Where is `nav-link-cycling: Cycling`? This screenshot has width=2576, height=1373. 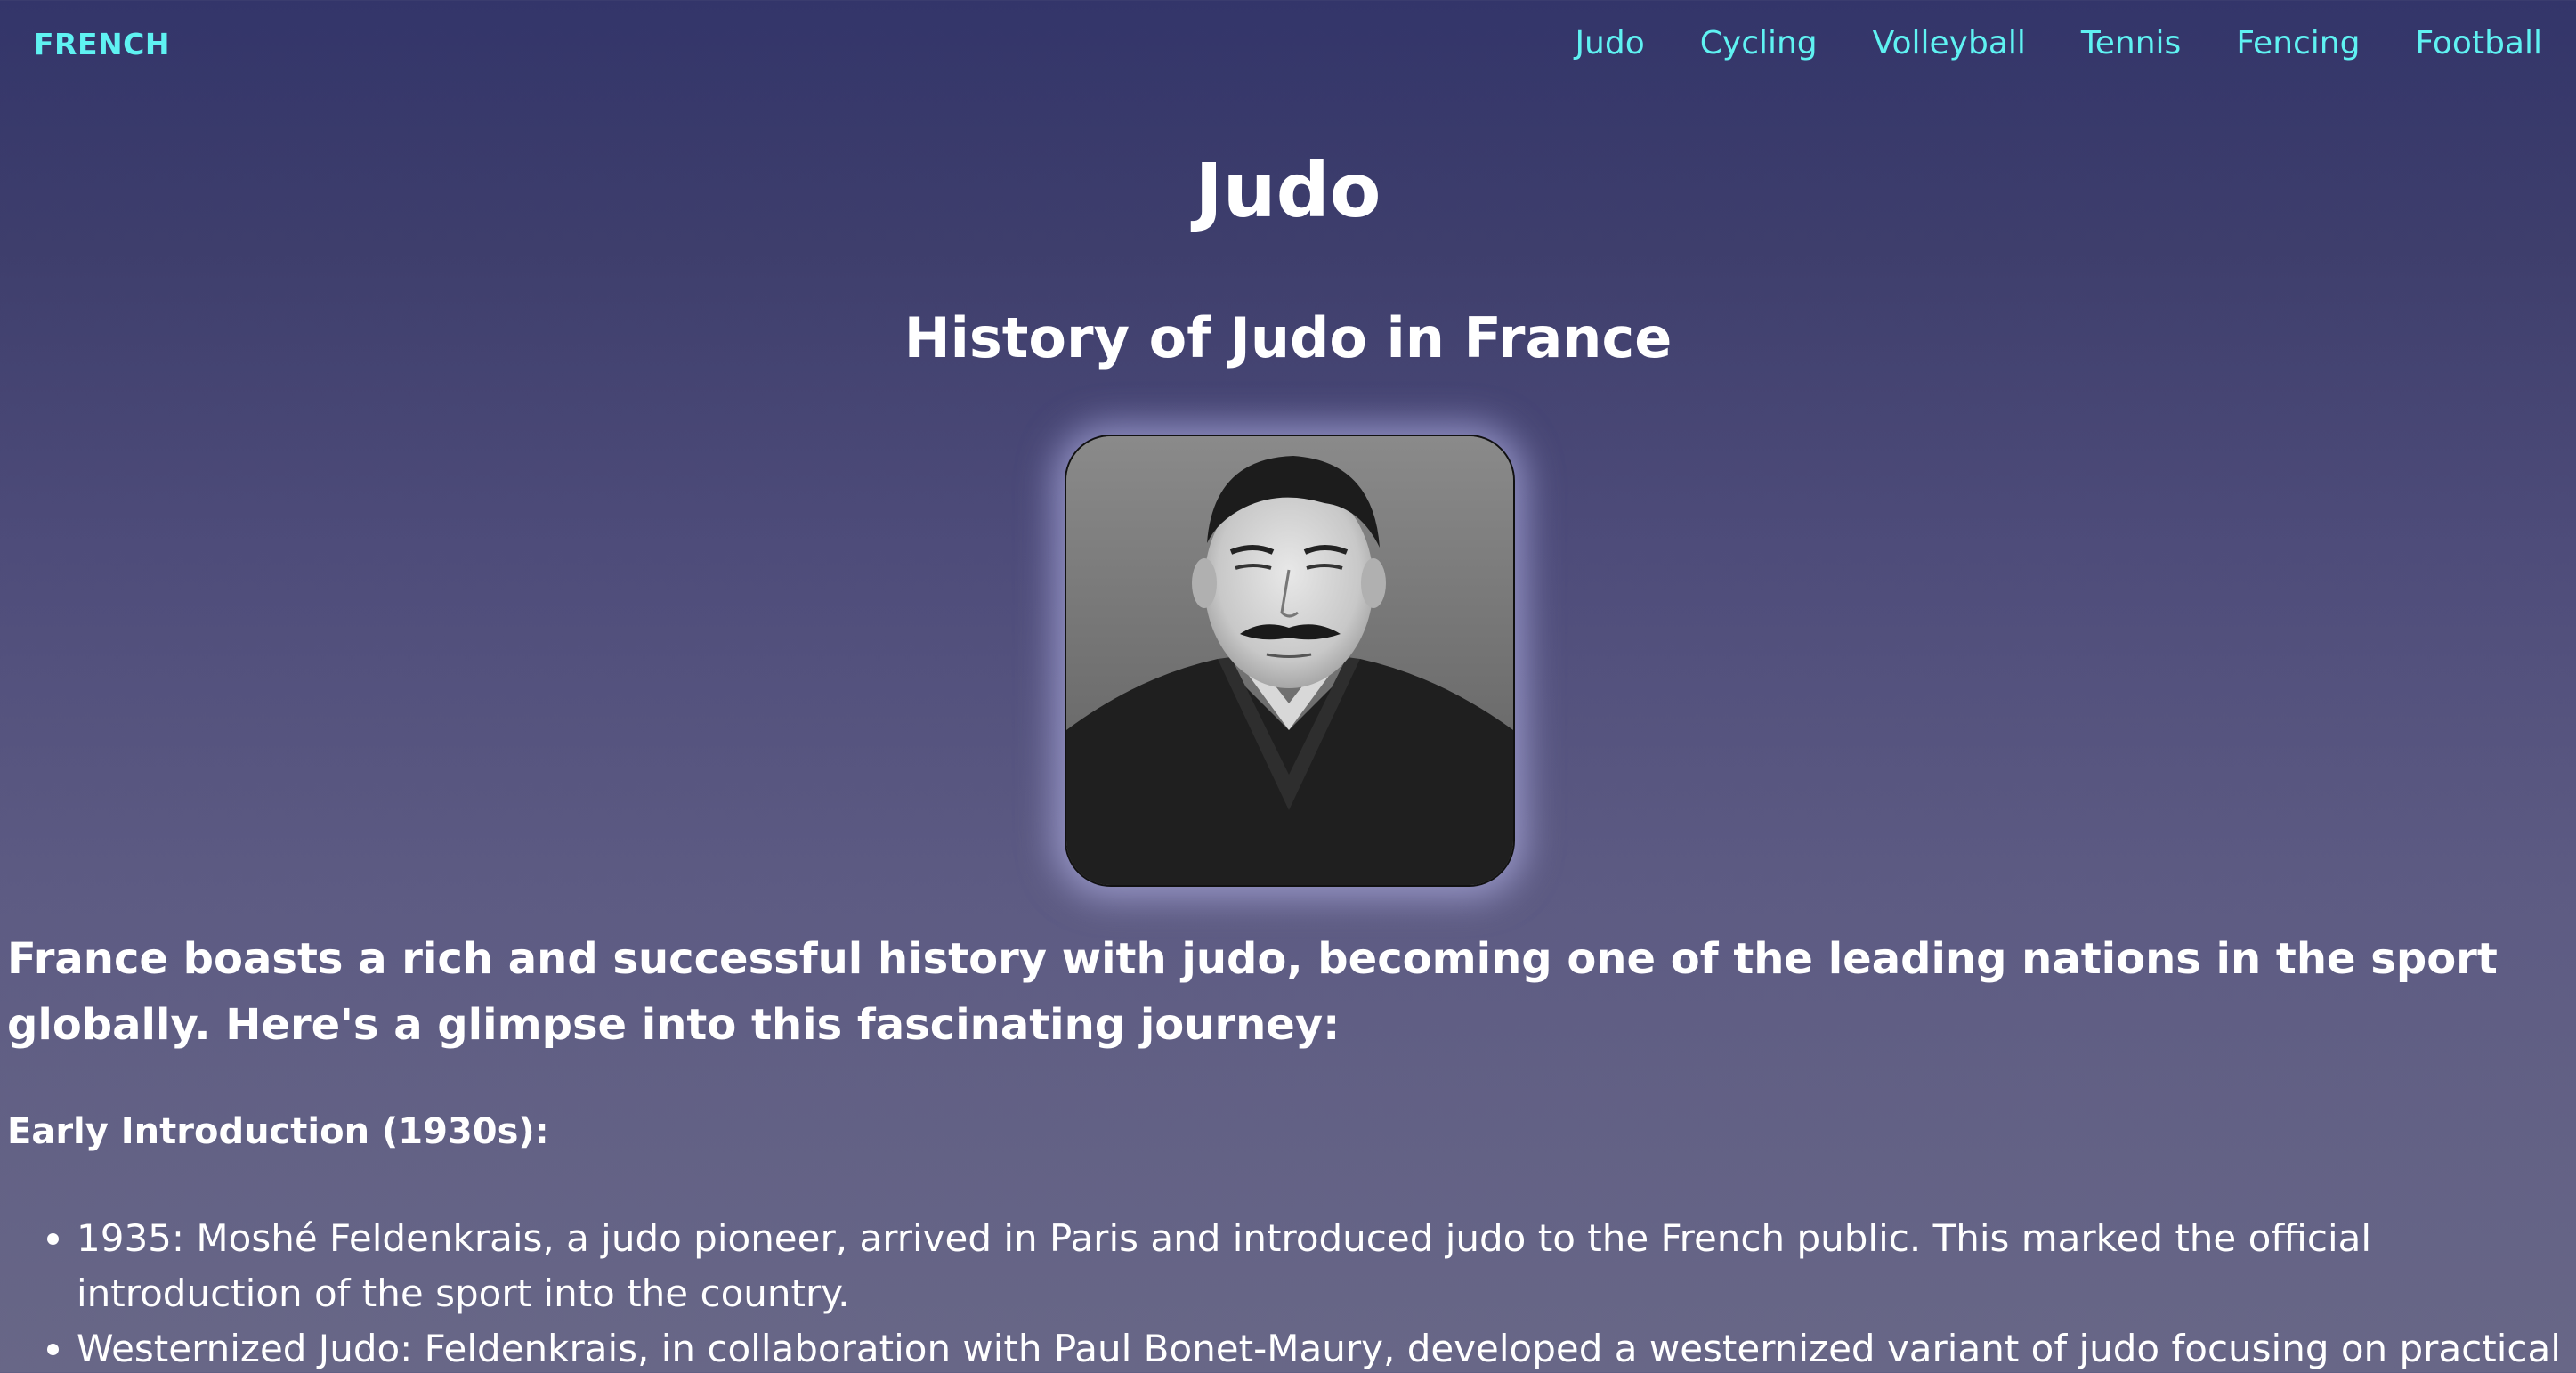
nav-link-cycling: Cycling is located at coordinates (1759, 43).